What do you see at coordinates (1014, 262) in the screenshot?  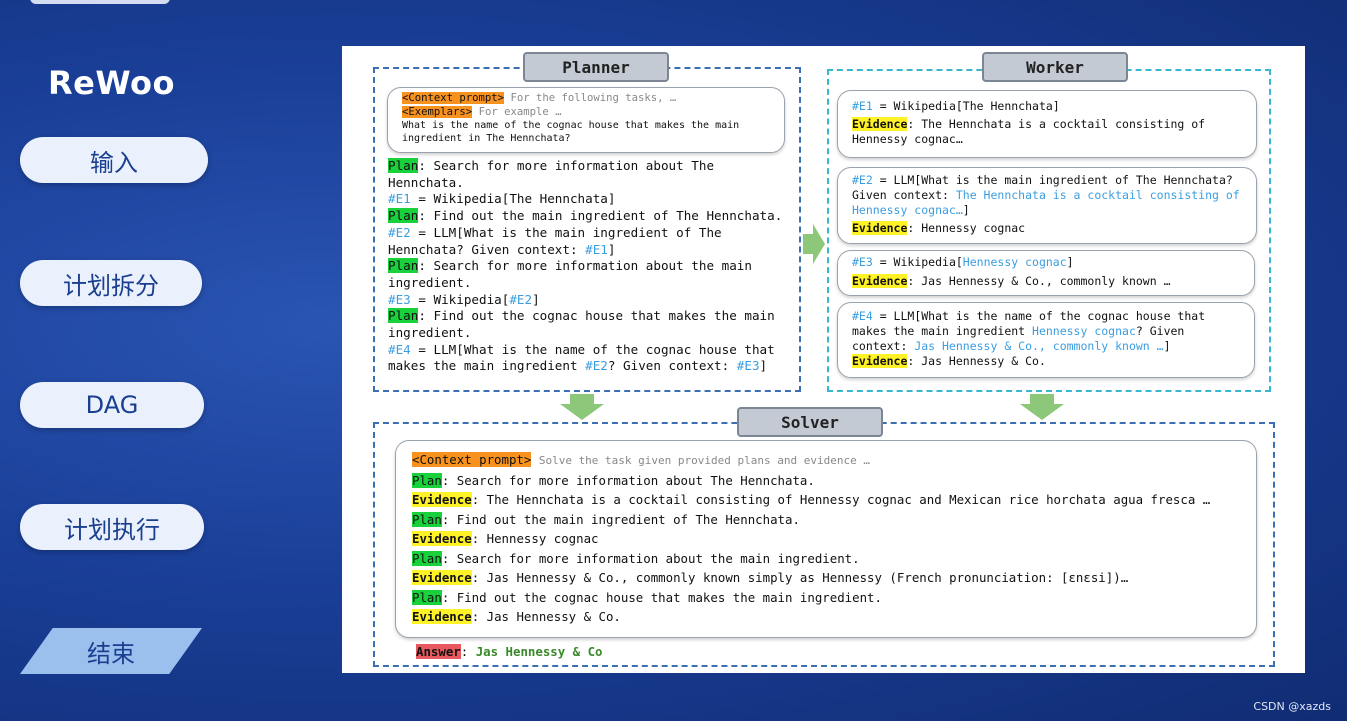 I see `tool-arg: Hennessy cognac` at bounding box center [1014, 262].